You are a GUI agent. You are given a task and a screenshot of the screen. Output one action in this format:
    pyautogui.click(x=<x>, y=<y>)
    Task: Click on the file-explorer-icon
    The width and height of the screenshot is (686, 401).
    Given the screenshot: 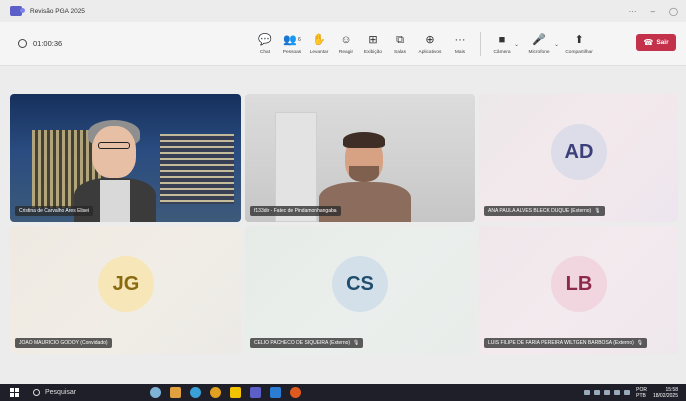 What is the action you would take?
    pyautogui.click(x=175, y=392)
    